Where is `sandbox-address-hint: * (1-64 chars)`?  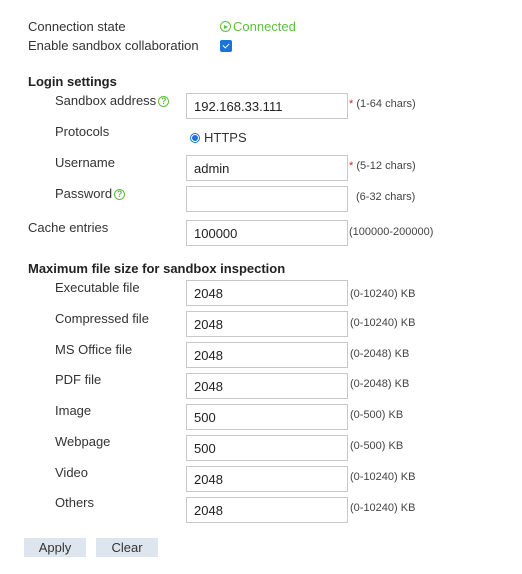
sandbox-address-hint: * (1-64 chars) is located at coordinates (382, 104).